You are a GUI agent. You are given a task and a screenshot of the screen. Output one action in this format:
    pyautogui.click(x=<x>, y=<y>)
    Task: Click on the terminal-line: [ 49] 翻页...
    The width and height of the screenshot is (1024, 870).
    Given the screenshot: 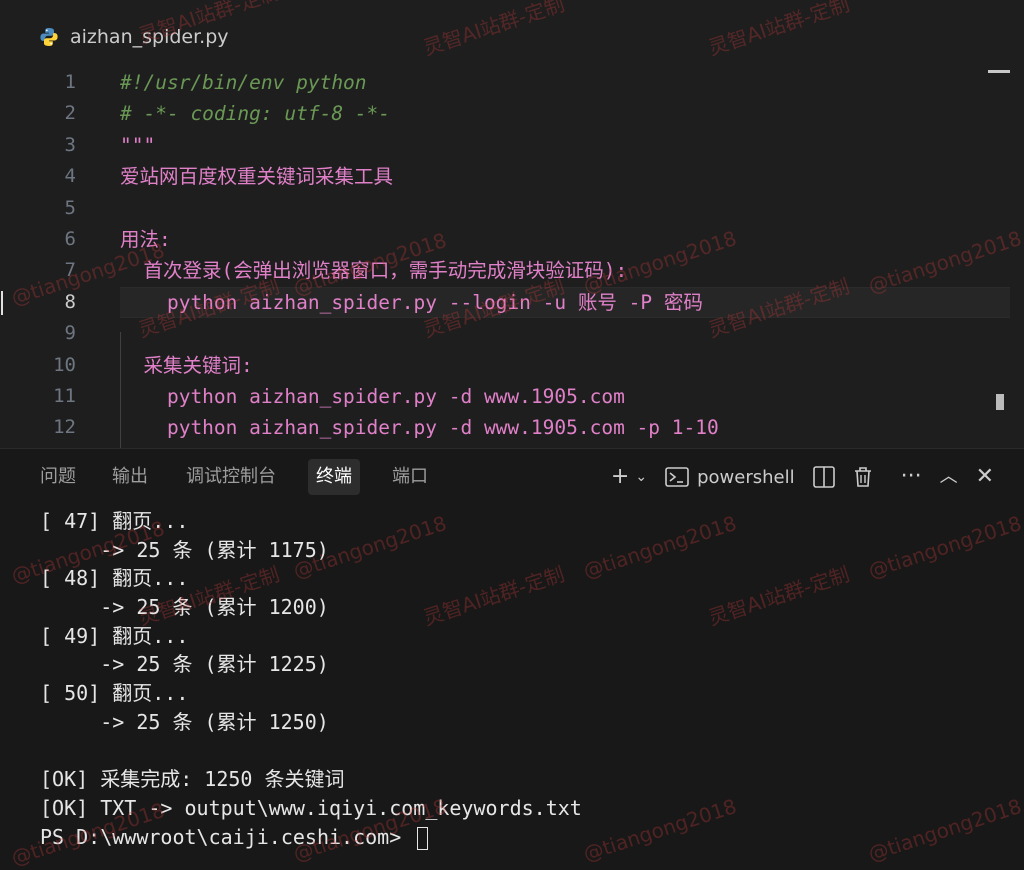 What is the action you would take?
    pyautogui.click(x=114, y=635)
    